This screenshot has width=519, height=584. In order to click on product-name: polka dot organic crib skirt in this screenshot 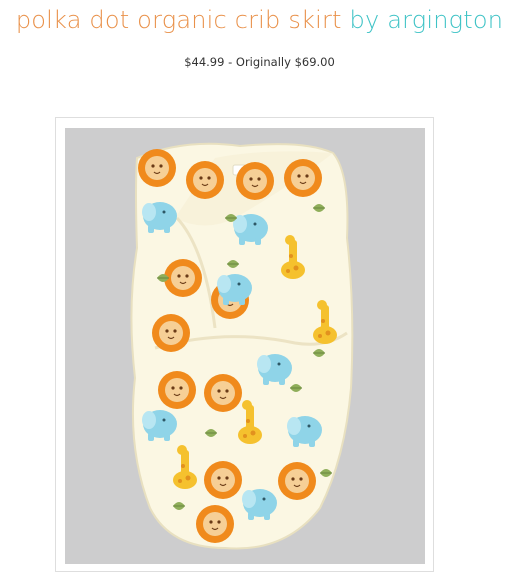, I will do `click(178, 20)`.